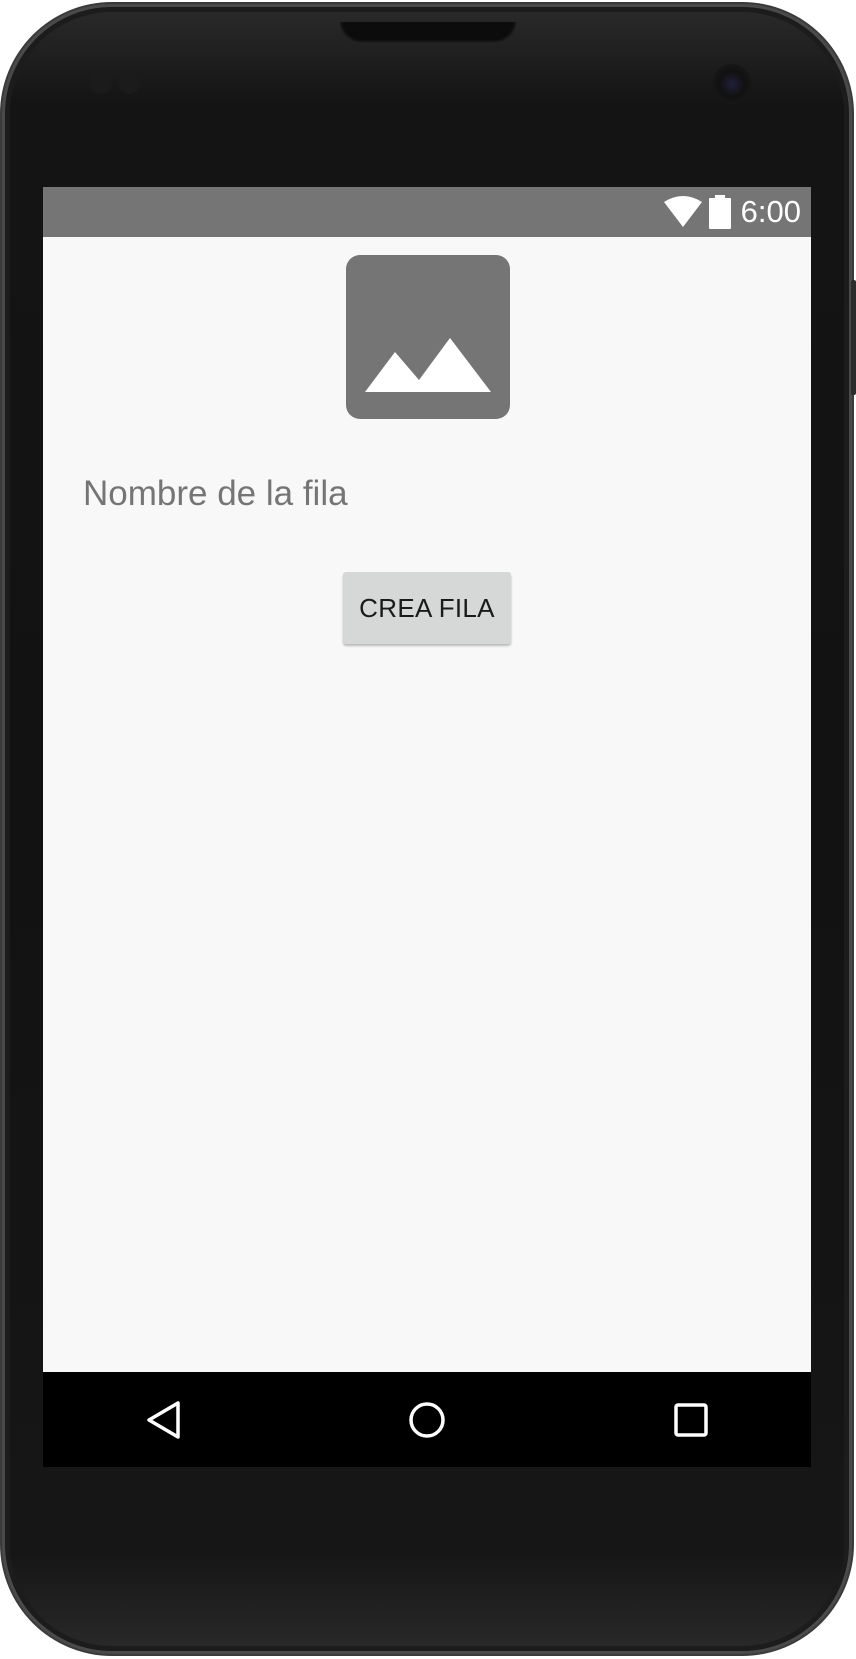 This screenshot has width=856, height=1659. What do you see at coordinates (732, 212) in the screenshot?
I see `status-icons: 6:00` at bounding box center [732, 212].